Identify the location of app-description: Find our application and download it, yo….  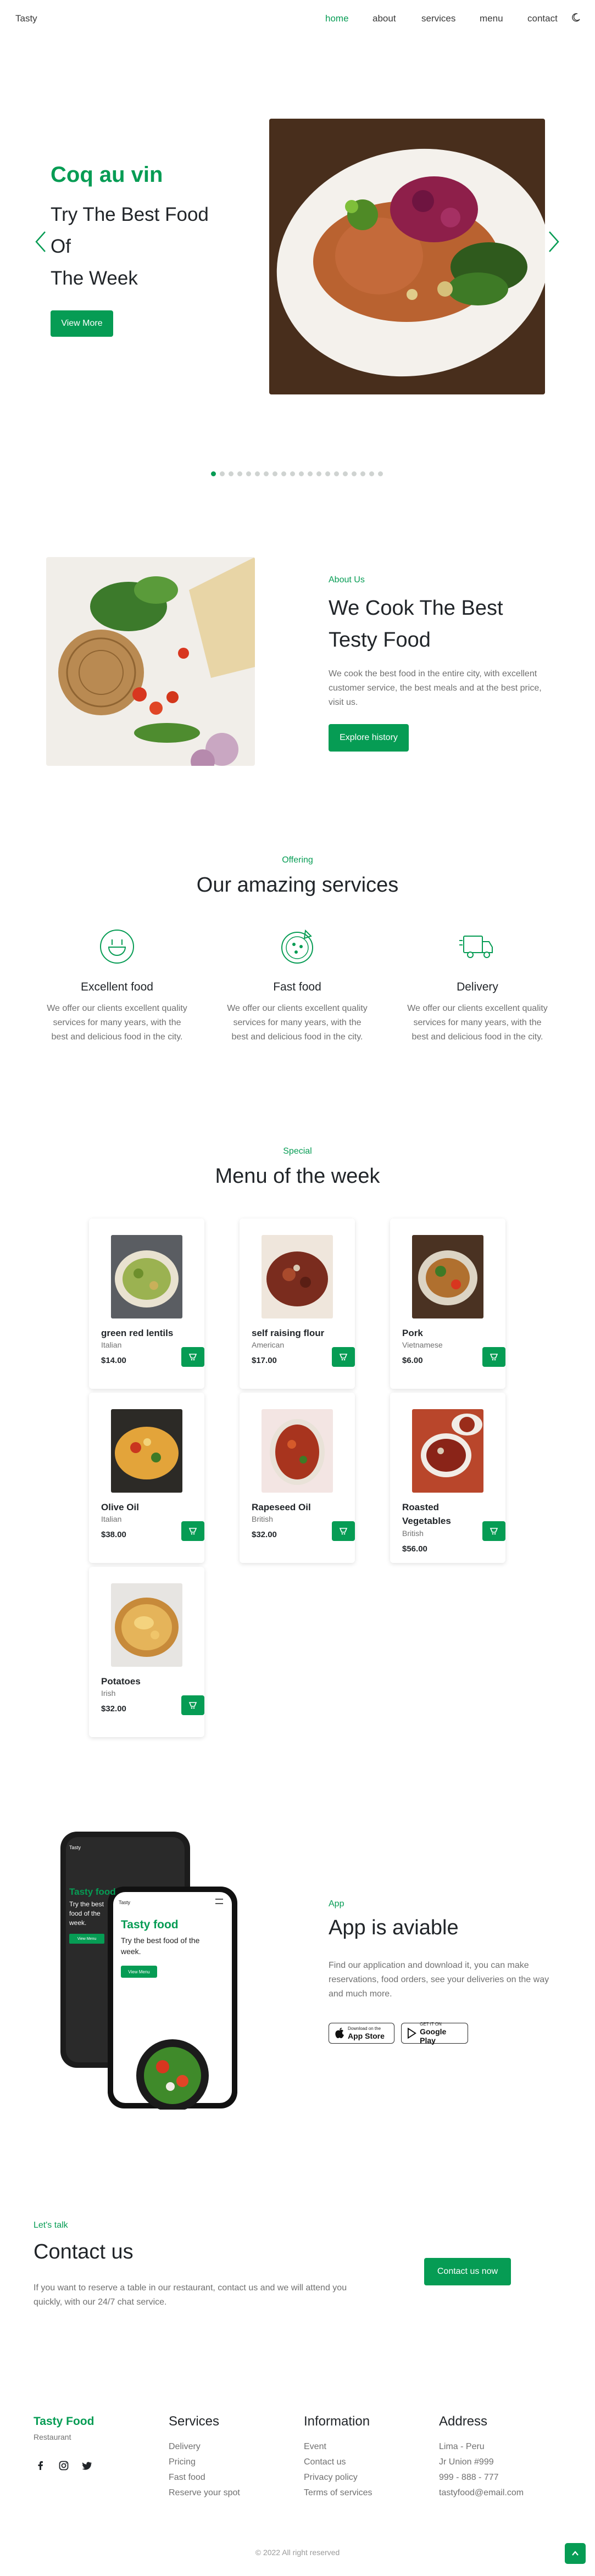
(439, 1980).